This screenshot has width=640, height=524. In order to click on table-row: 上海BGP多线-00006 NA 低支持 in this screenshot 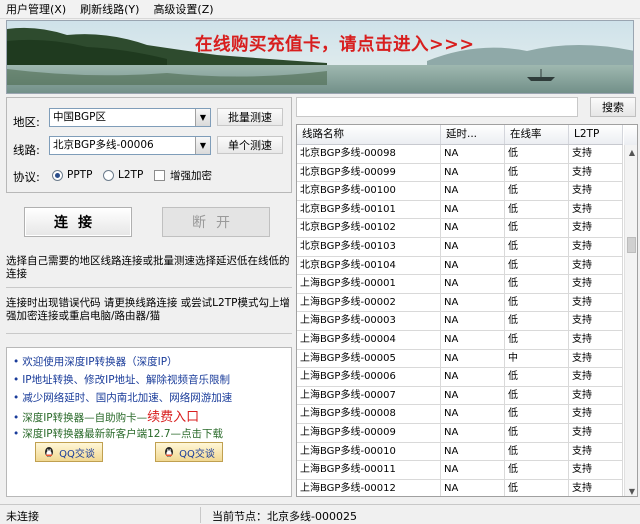, I will do `click(460, 377)`.